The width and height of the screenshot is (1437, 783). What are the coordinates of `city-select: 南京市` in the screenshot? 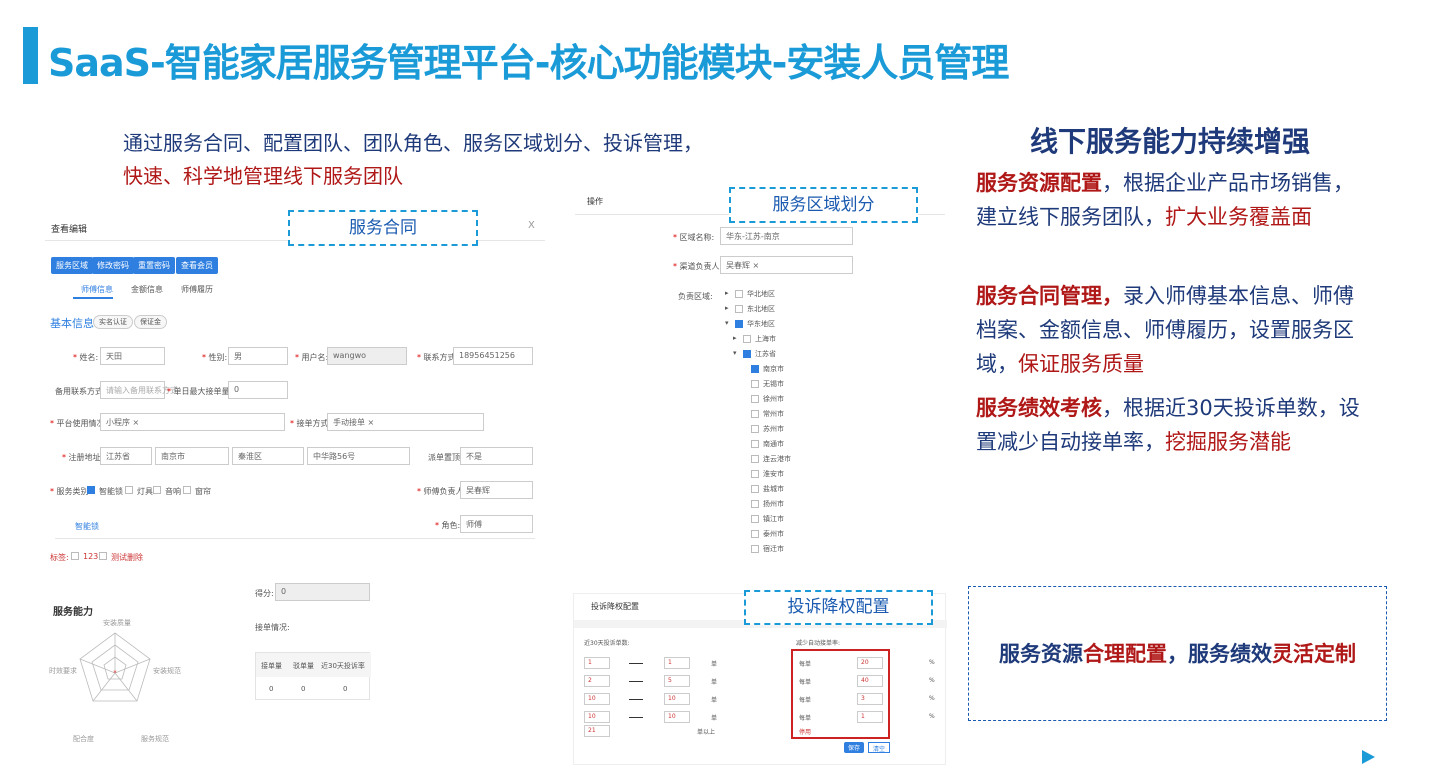 It's located at (192, 456).